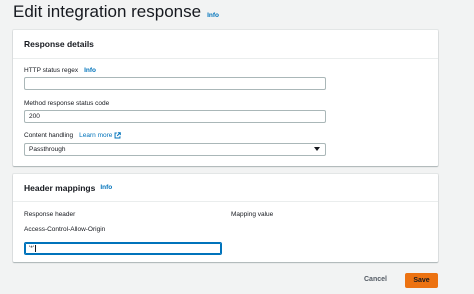 The height and width of the screenshot is (294, 474). Describe the element at coordinates (175, 116) in the screenshot. I see `method-response-status-code-input: 200` at that location.